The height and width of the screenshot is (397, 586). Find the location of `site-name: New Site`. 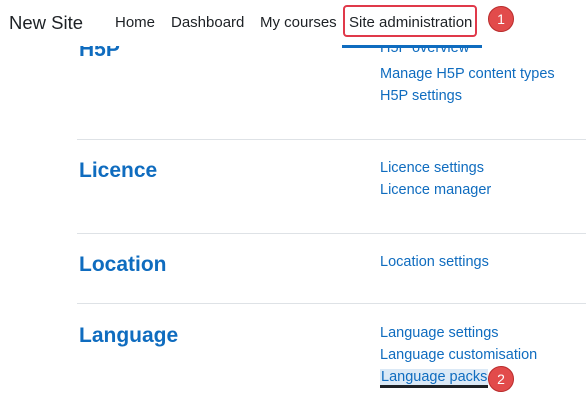

site-name: New Site is located at coordinates (46, 23).